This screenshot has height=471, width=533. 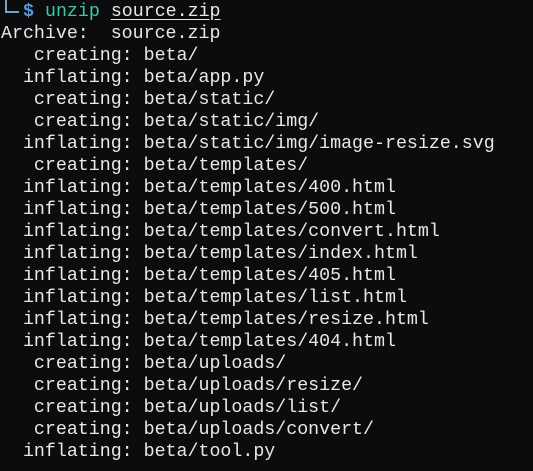 I want to click on output-line: creating: beta/uploads/, so click(x=144, y=364).